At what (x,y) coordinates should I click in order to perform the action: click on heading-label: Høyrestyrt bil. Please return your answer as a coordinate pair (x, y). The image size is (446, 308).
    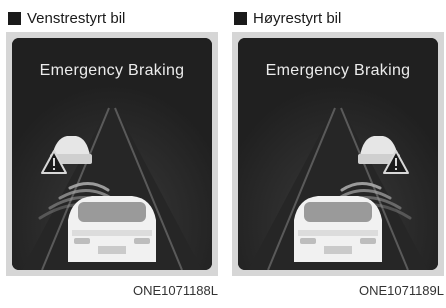
    Looking at the image, I should click on (297, 18).